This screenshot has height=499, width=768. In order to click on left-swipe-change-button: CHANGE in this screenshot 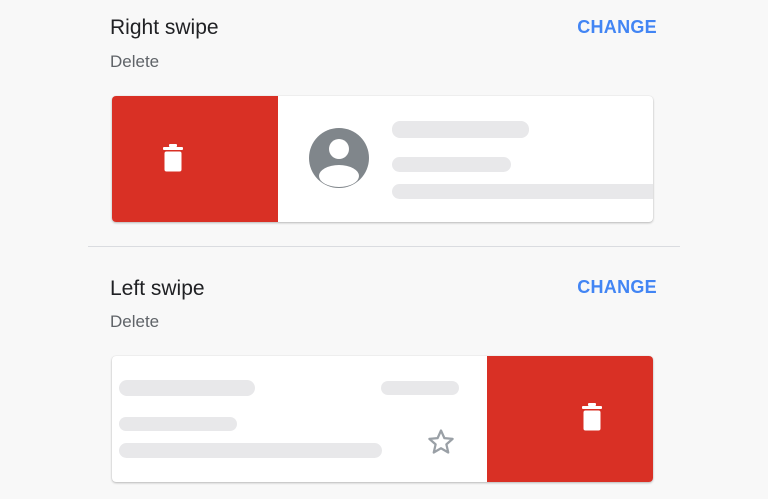, I will do `click(617, 287)`.